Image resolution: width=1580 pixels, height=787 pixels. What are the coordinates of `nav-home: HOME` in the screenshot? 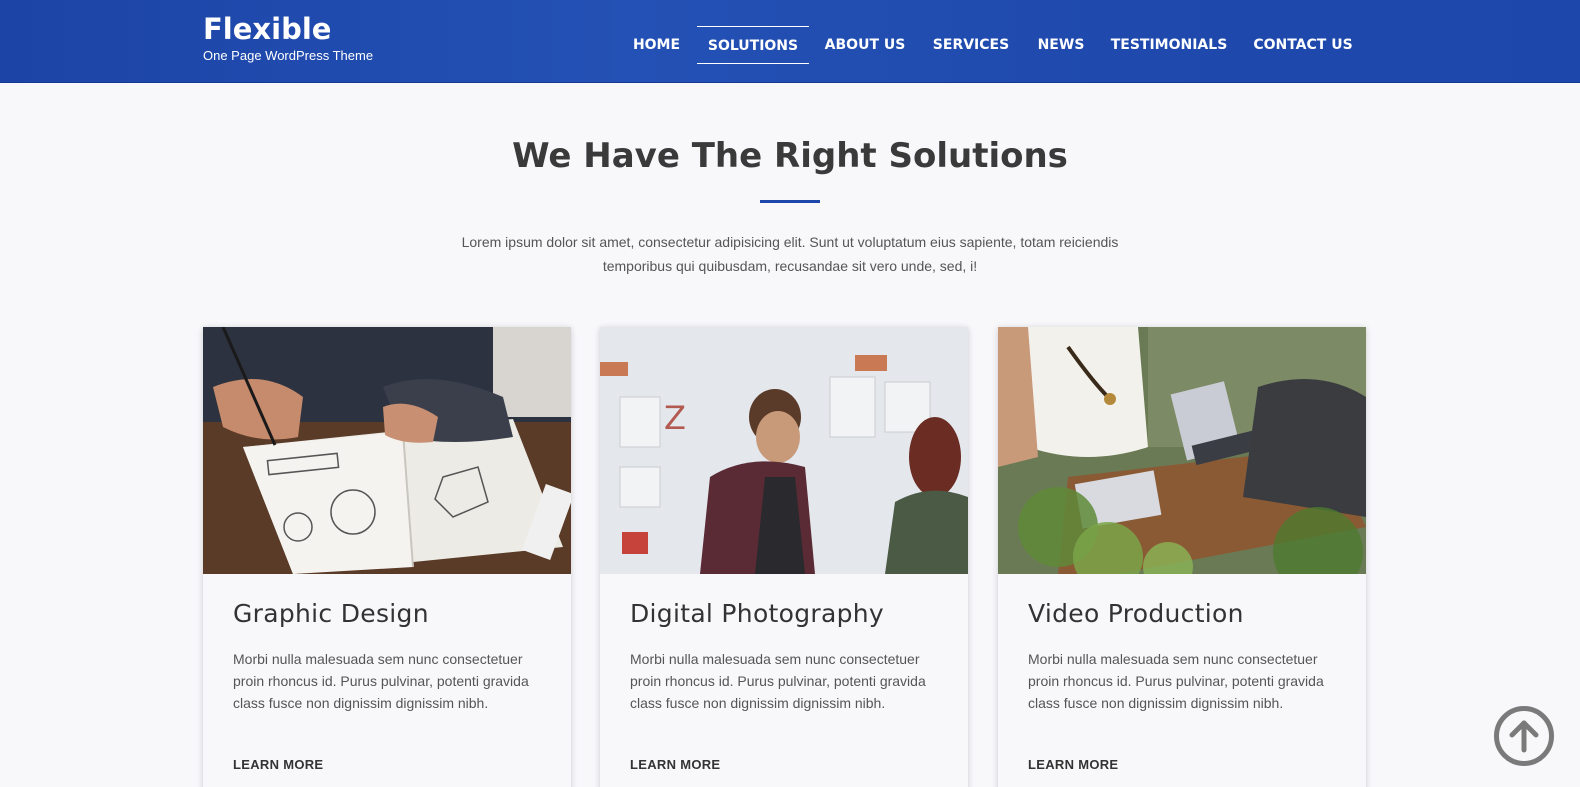 It's located at (656, 45).